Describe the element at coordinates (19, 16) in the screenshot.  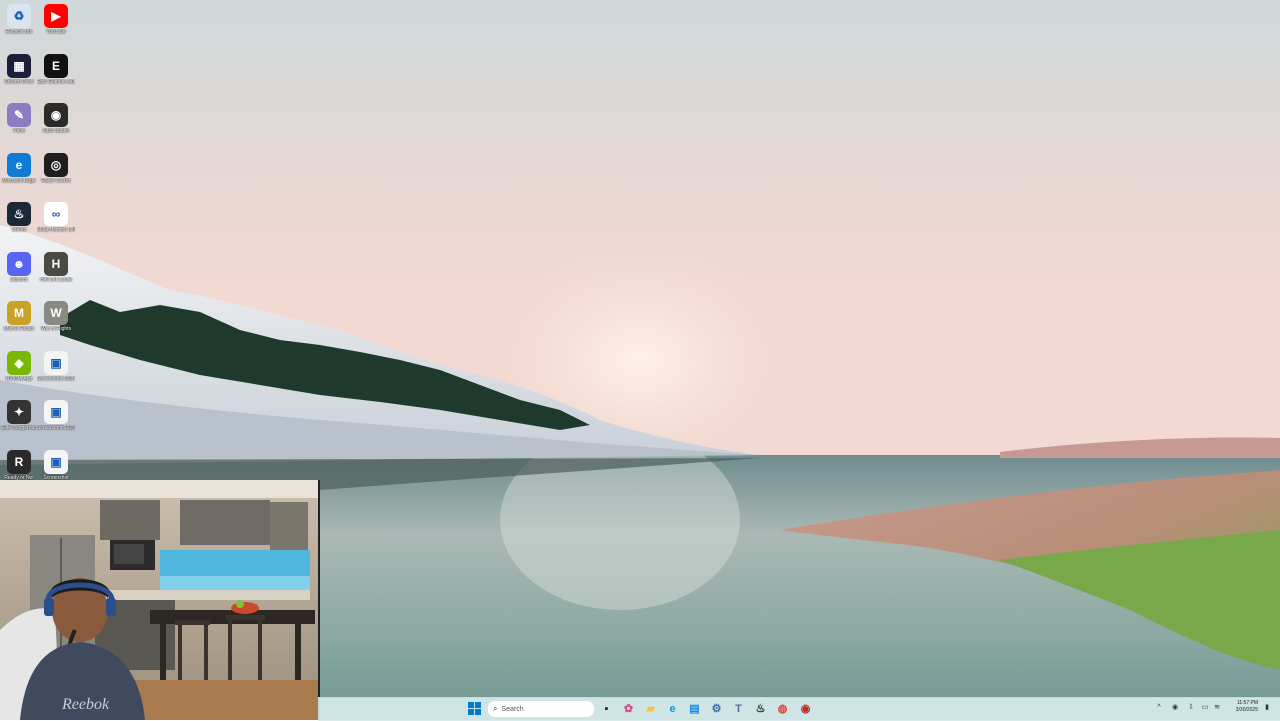
I see `recycle-bin-icon: ♻` at that location.